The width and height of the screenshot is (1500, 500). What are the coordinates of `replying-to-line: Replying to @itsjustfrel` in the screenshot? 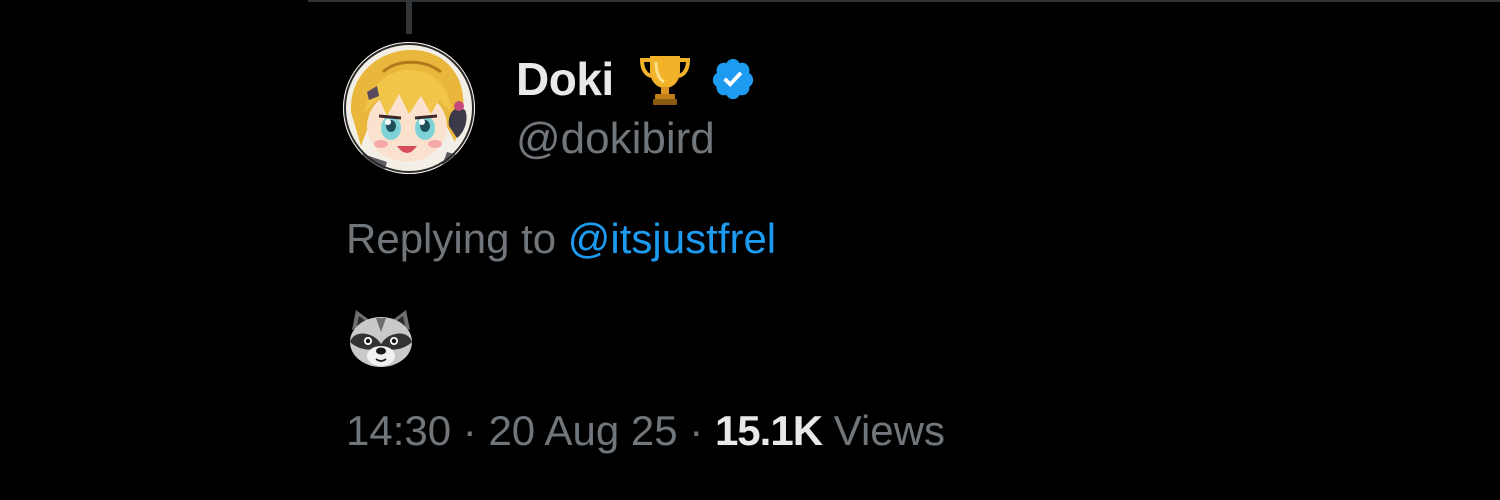 It's located at (561, 239).